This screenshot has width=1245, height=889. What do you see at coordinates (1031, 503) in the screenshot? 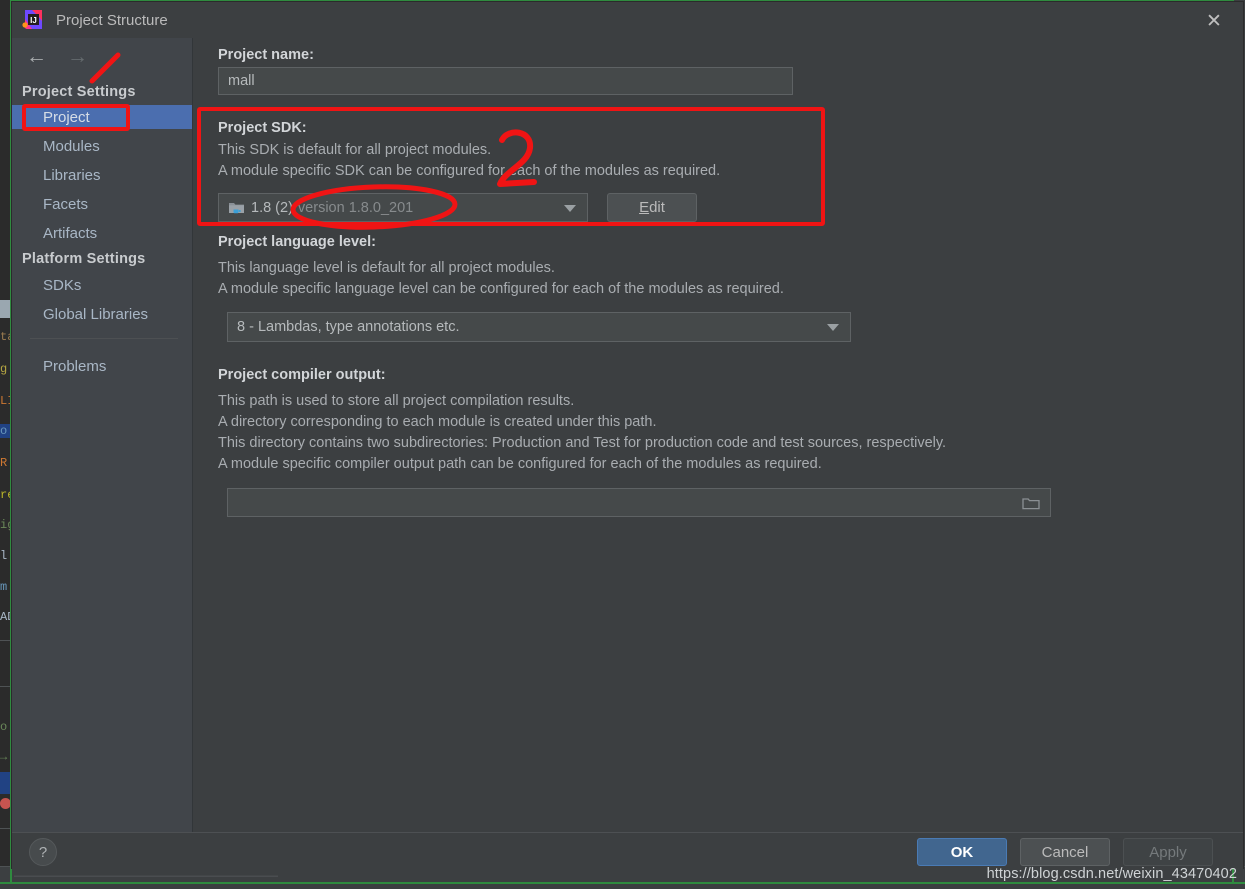
I see `folder-browse-icon` at bounding box center [1031, 503].